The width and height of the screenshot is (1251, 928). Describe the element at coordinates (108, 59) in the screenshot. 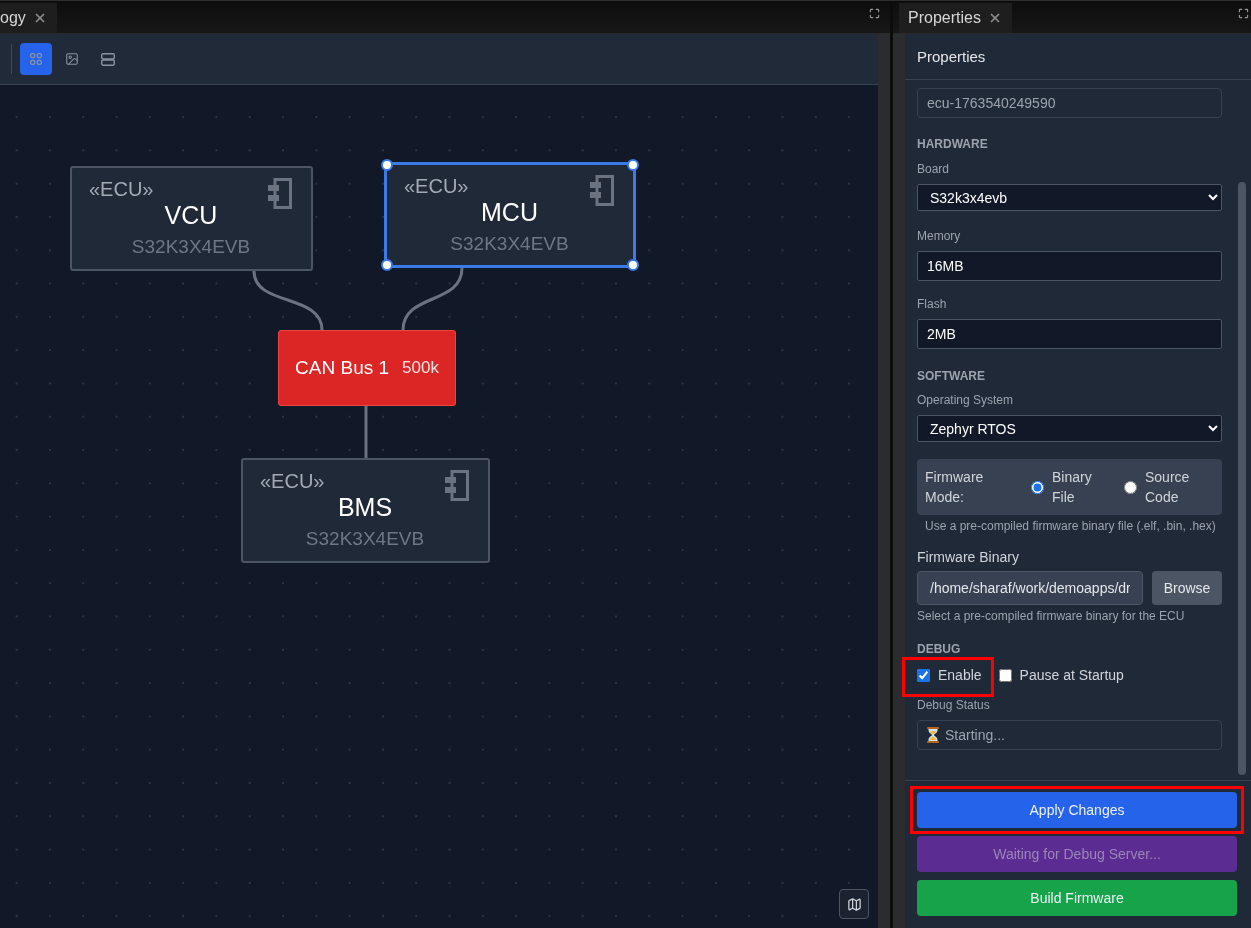

I see `server-icon` at that location.